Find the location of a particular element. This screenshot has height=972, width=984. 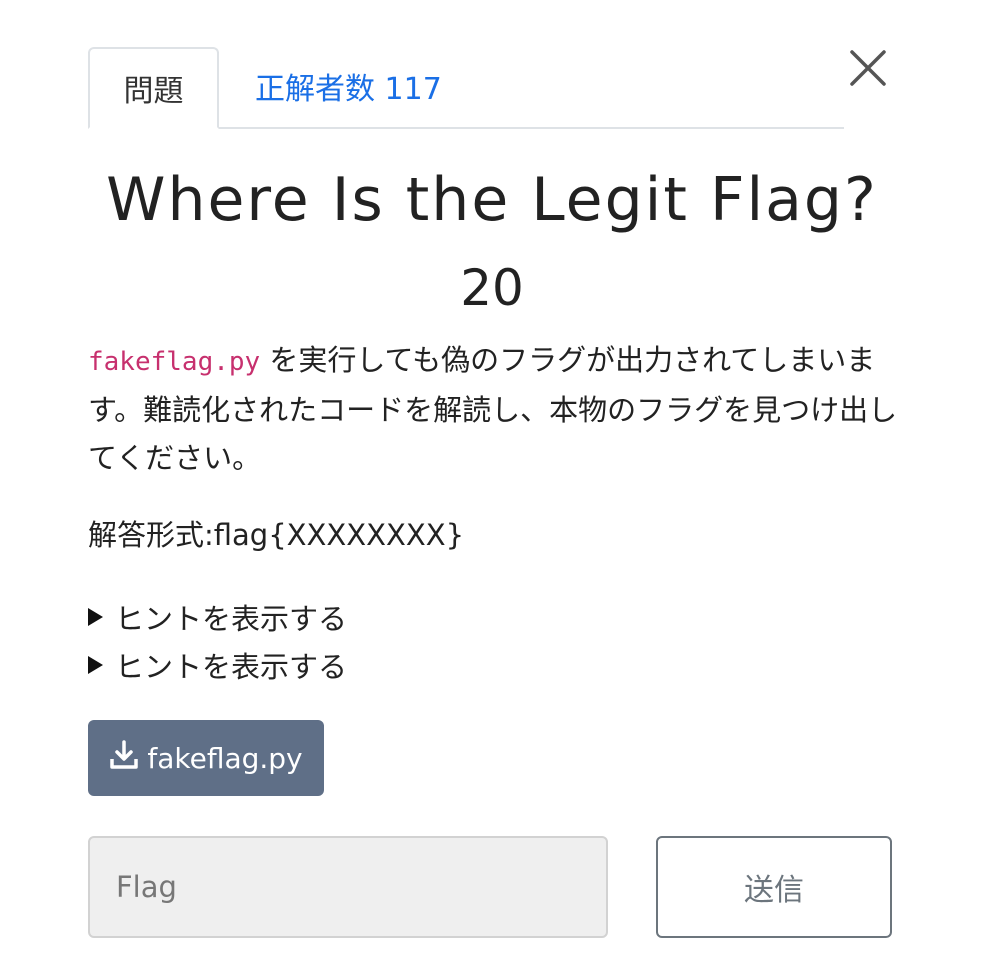

challenge-points: 20 is located at coordinates (492, 288).